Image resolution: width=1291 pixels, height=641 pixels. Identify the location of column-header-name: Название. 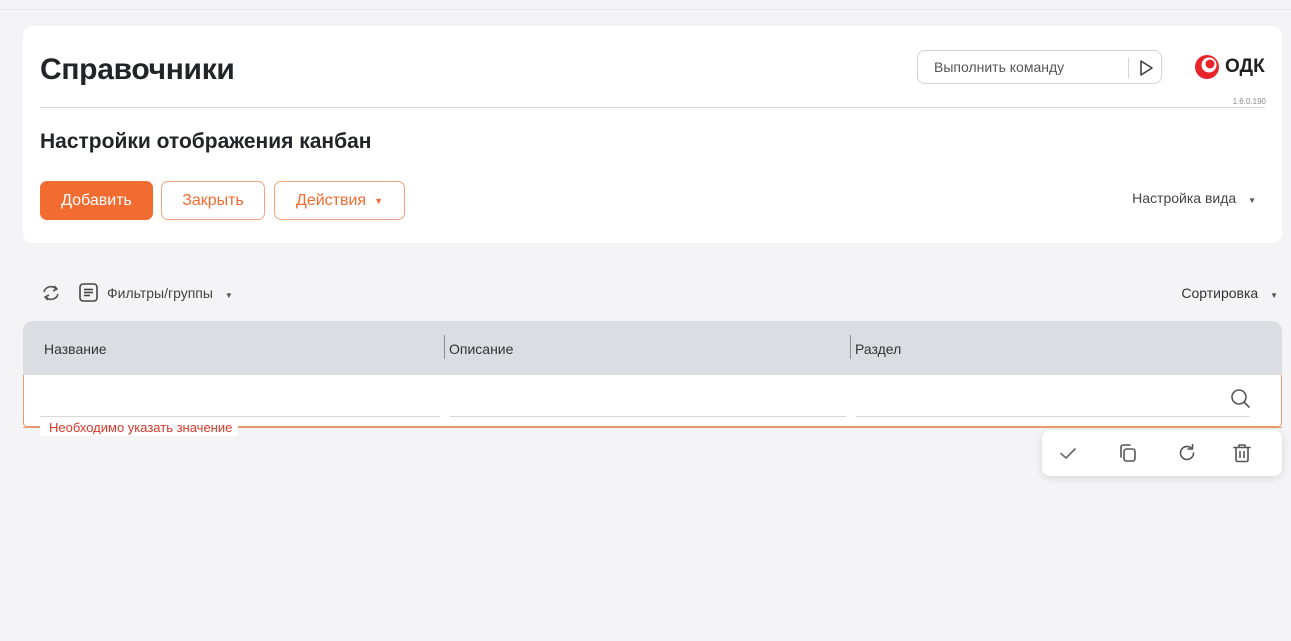
(75, 349).